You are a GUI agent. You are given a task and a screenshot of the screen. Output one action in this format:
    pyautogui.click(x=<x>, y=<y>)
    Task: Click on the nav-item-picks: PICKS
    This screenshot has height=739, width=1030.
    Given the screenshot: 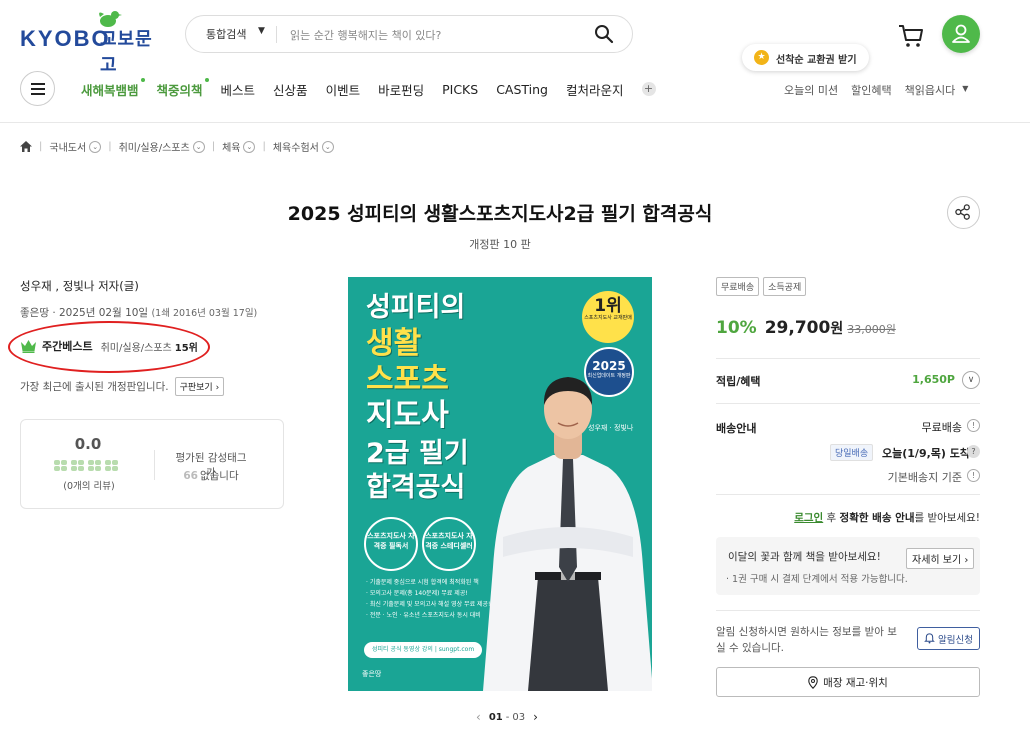 What is the action you would take?
    pyautogui.click(x=460, y=89)
    